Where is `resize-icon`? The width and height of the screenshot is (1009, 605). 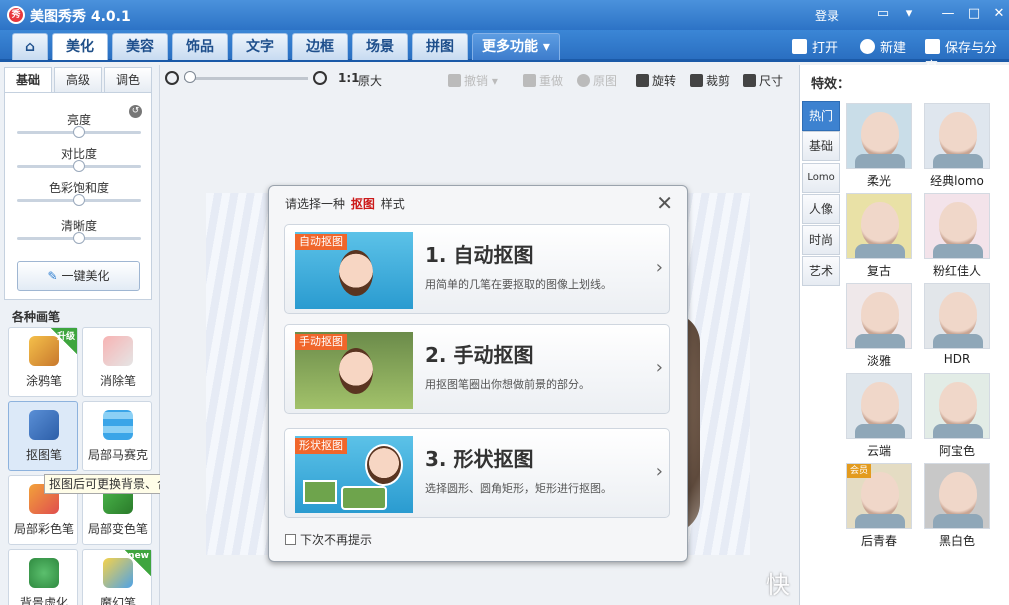 resize-icon is located at coordinates (749, 80).